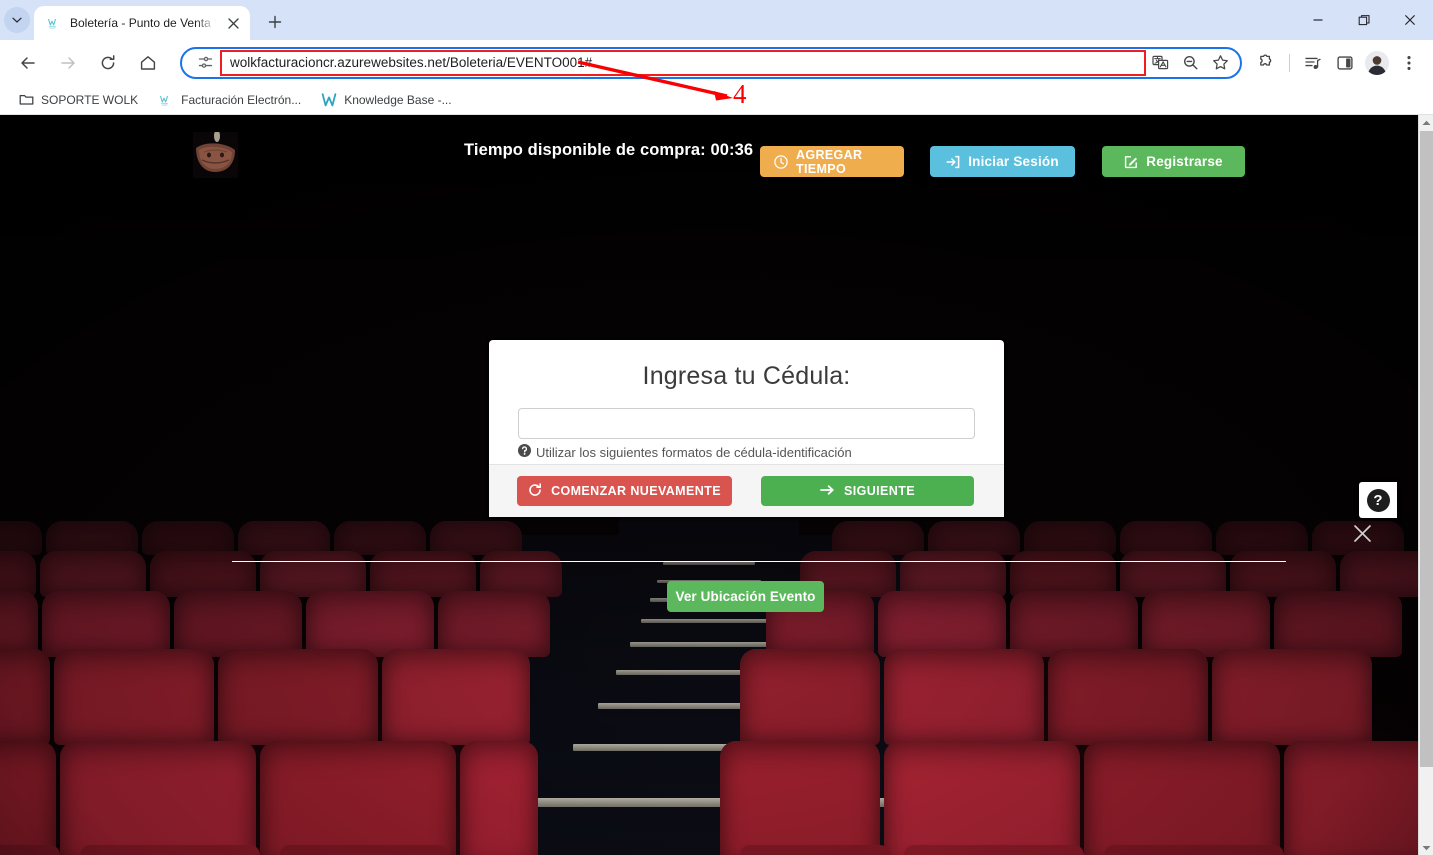 The height and width of the screenshot is (855, 1433). What do you see at coordinates (28, 63) in the screenshot?
I see `arrow-left-icon` at bounding box center [28, 63].